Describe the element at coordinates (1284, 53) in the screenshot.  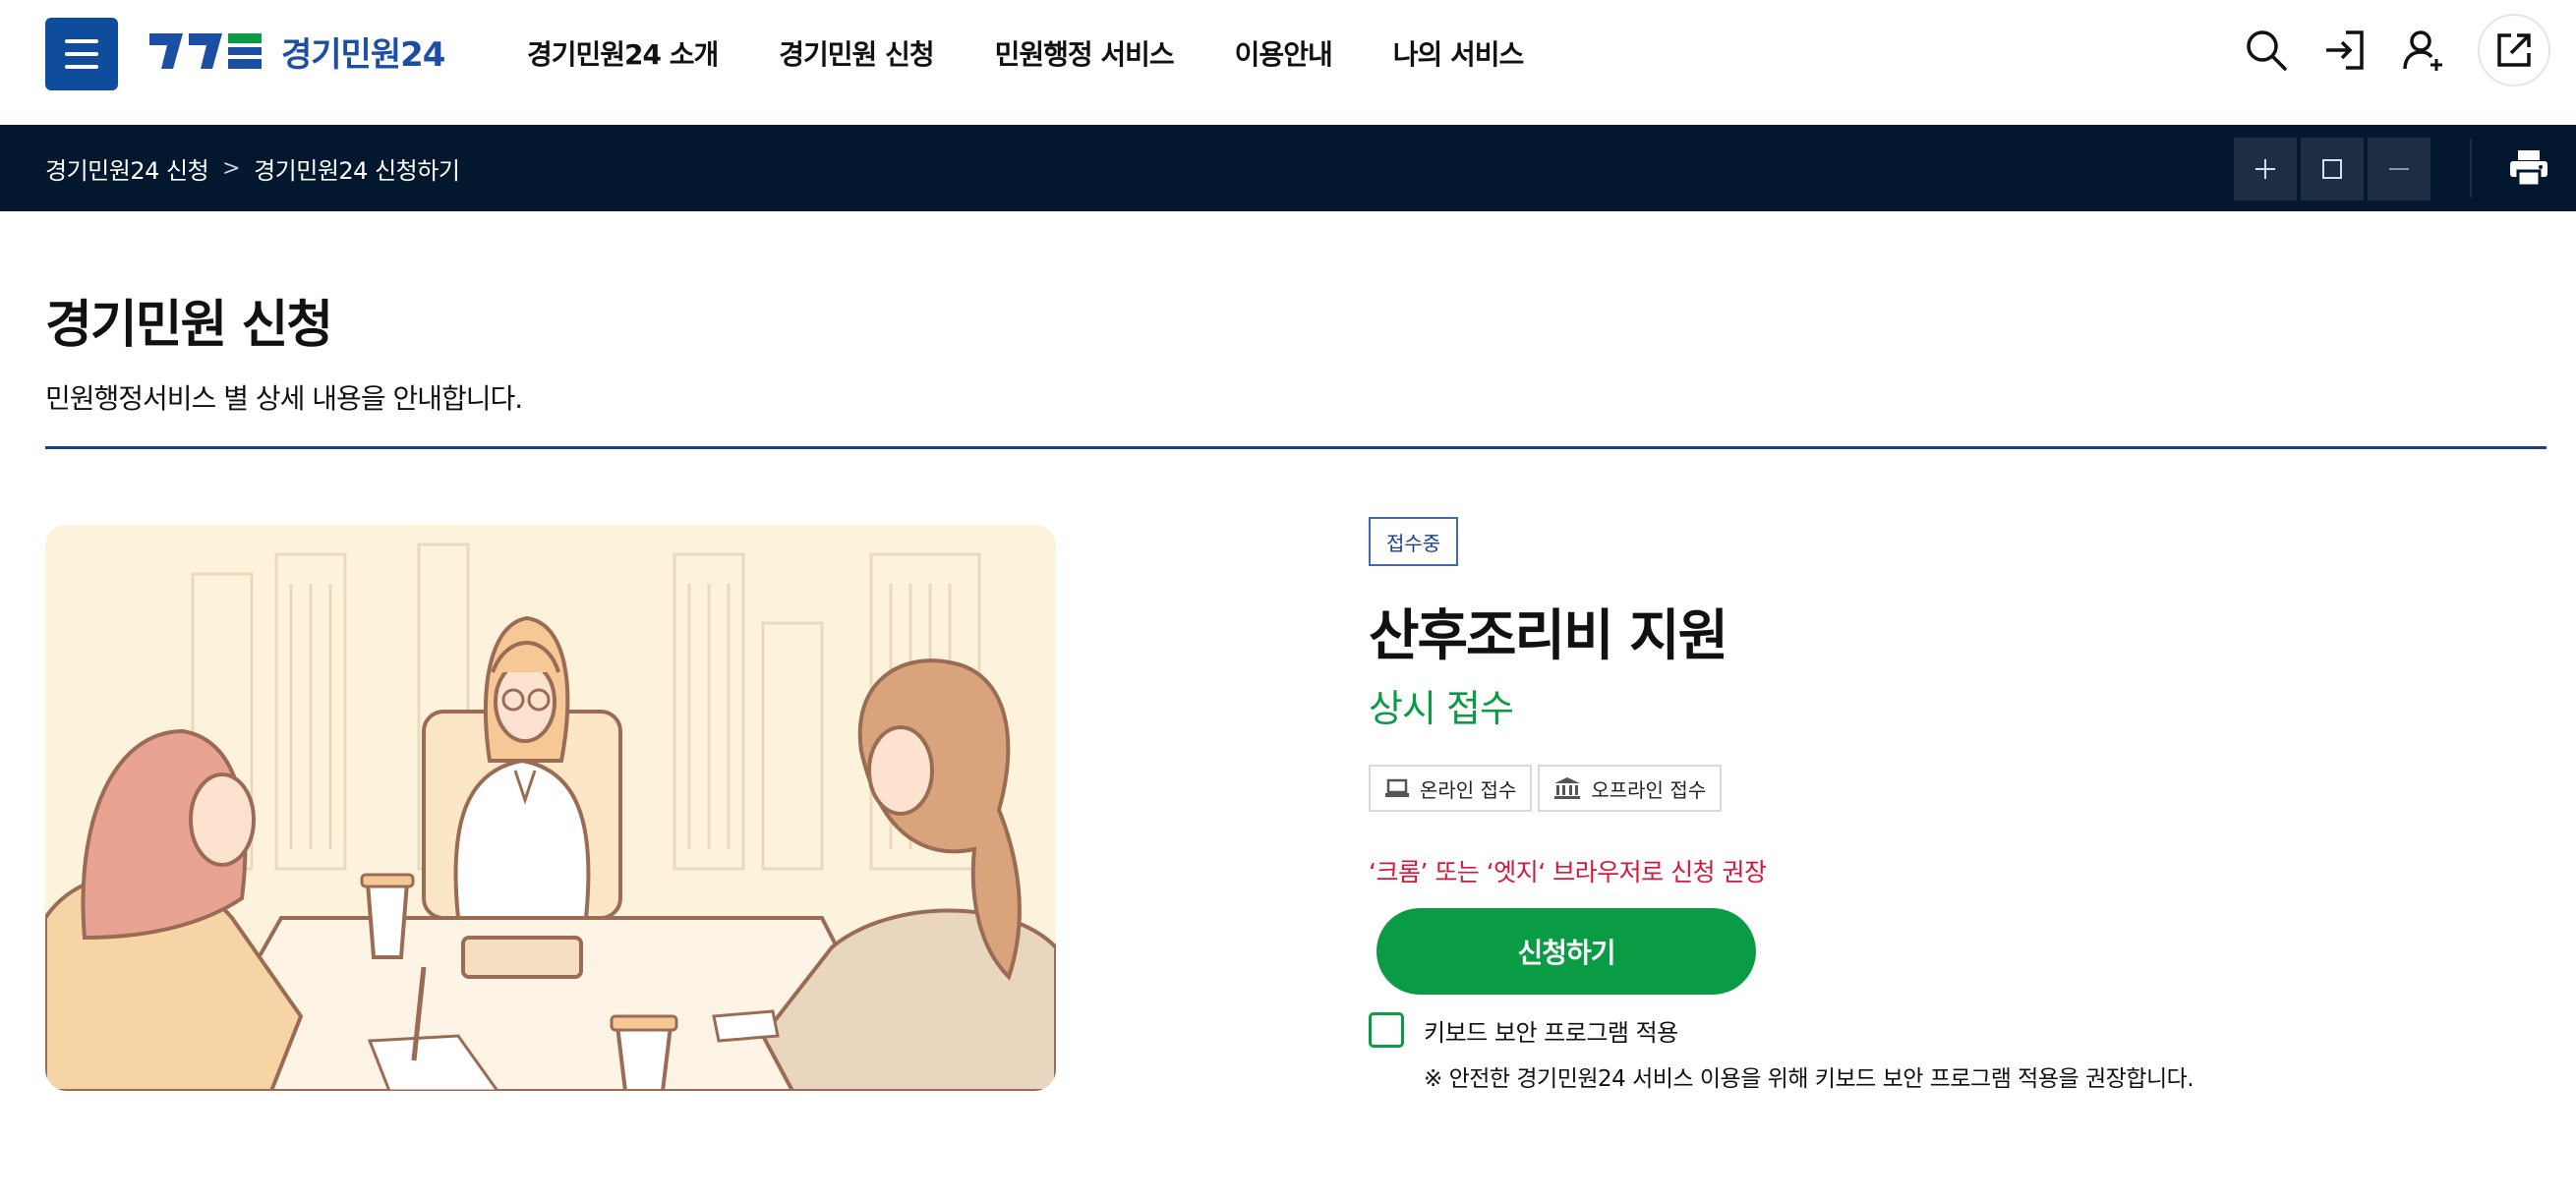
I see `nav-item-guide: 이용안내` at that location.